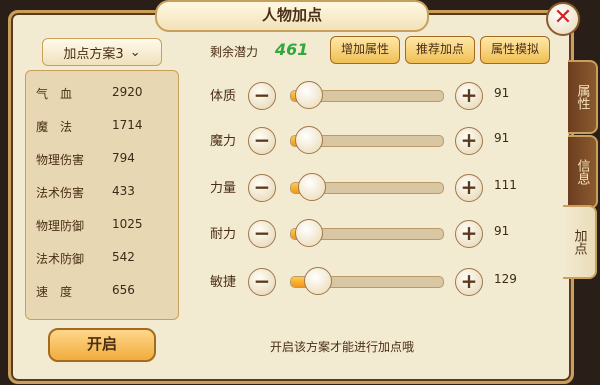  Describe the element at coordinates (365, 50) in the screenshot. I see `add-attribute-button: 增加属性` at that location.